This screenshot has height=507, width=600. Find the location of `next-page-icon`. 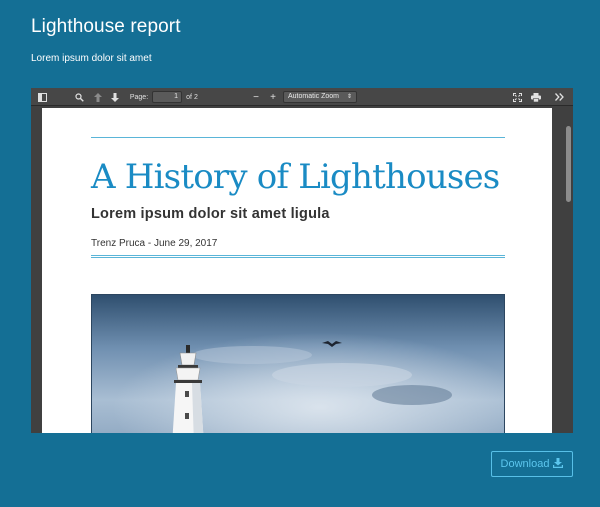

next-page-icon is located at coordinates (115, 97).